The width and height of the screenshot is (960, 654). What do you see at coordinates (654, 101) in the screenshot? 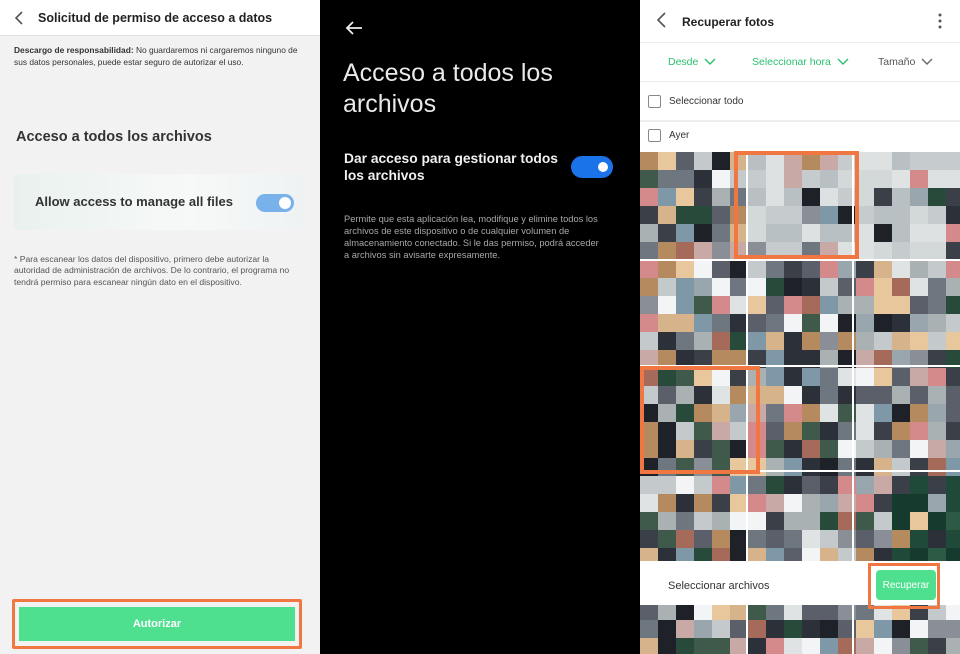
I see `select-all-checkbox` at bounding box center [654, 101].